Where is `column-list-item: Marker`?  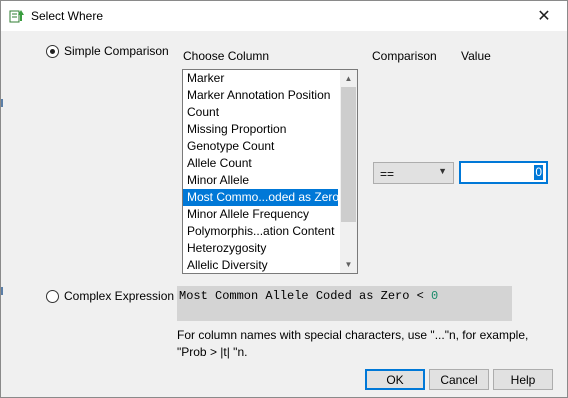
column-list-item: Marker is located at coordinates (260, 78).